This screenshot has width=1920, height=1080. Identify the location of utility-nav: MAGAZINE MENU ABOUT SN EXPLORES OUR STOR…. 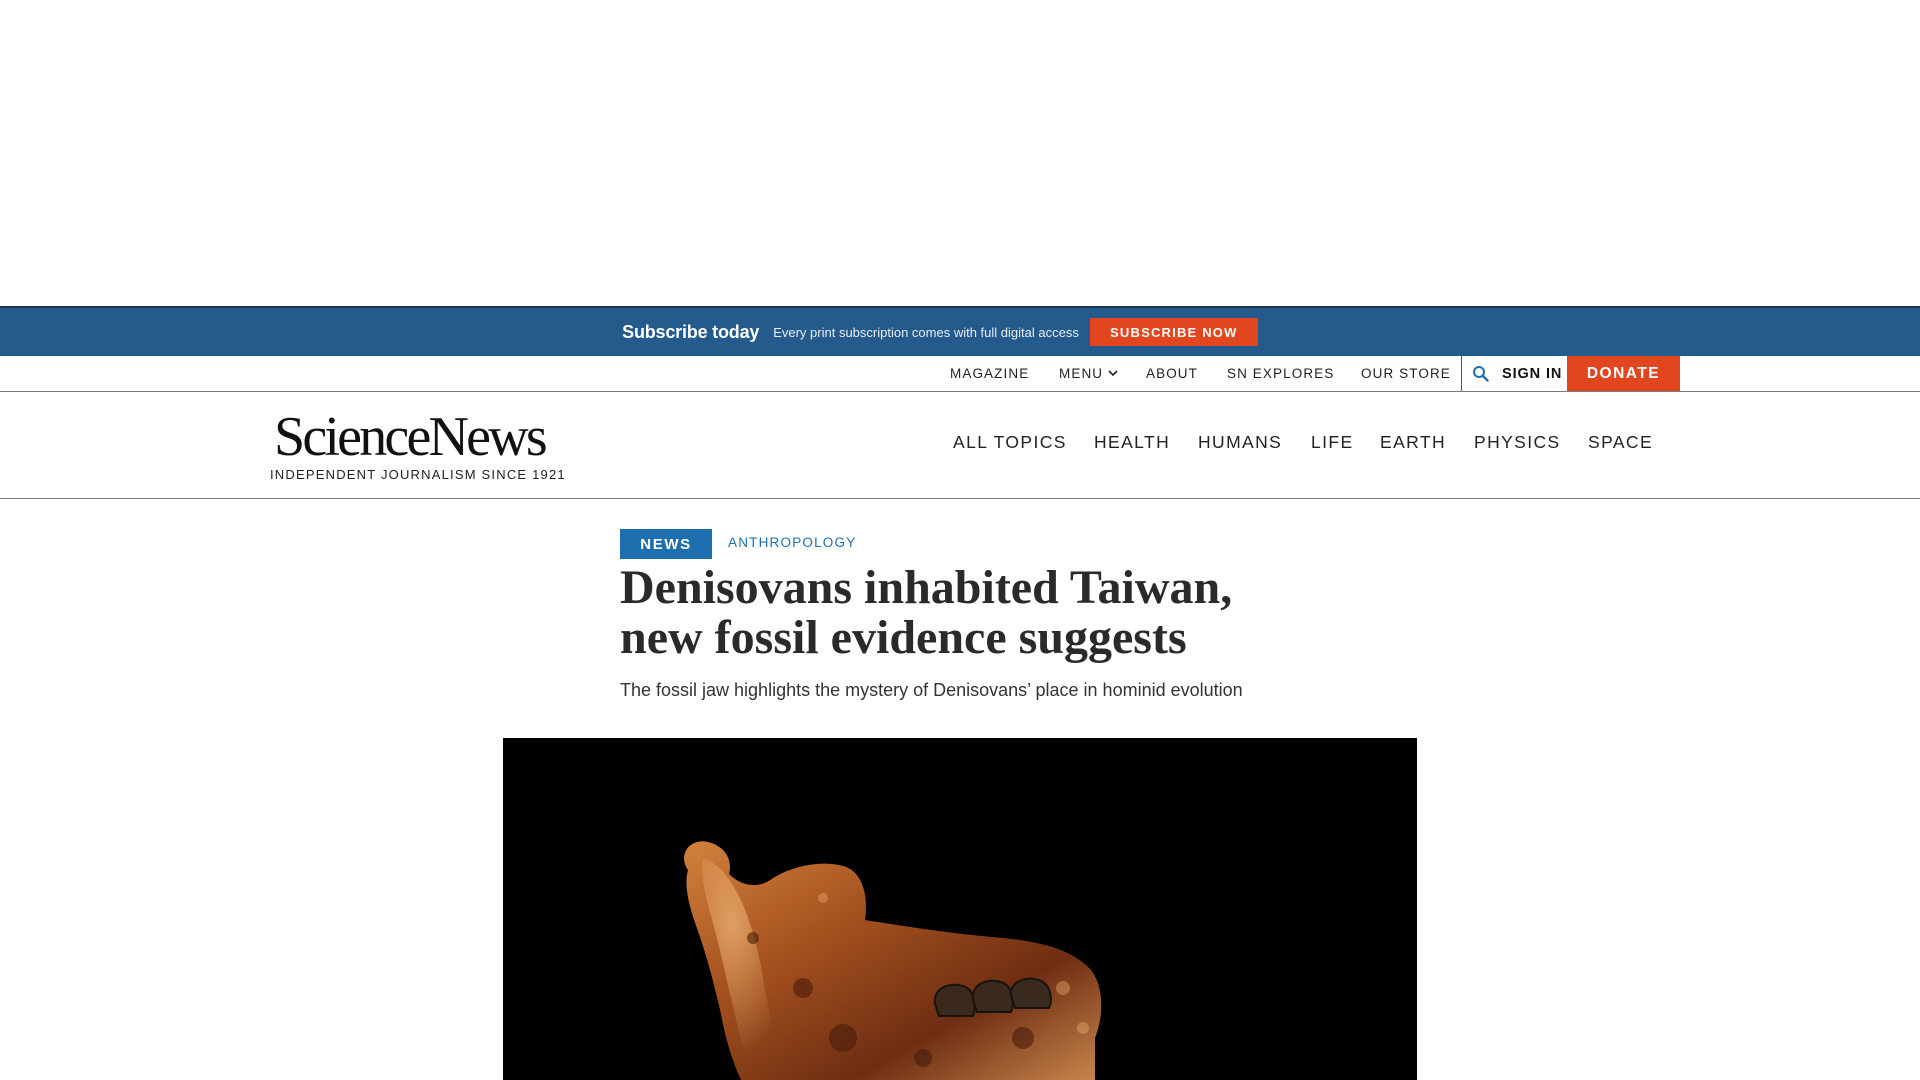
(960, 374).